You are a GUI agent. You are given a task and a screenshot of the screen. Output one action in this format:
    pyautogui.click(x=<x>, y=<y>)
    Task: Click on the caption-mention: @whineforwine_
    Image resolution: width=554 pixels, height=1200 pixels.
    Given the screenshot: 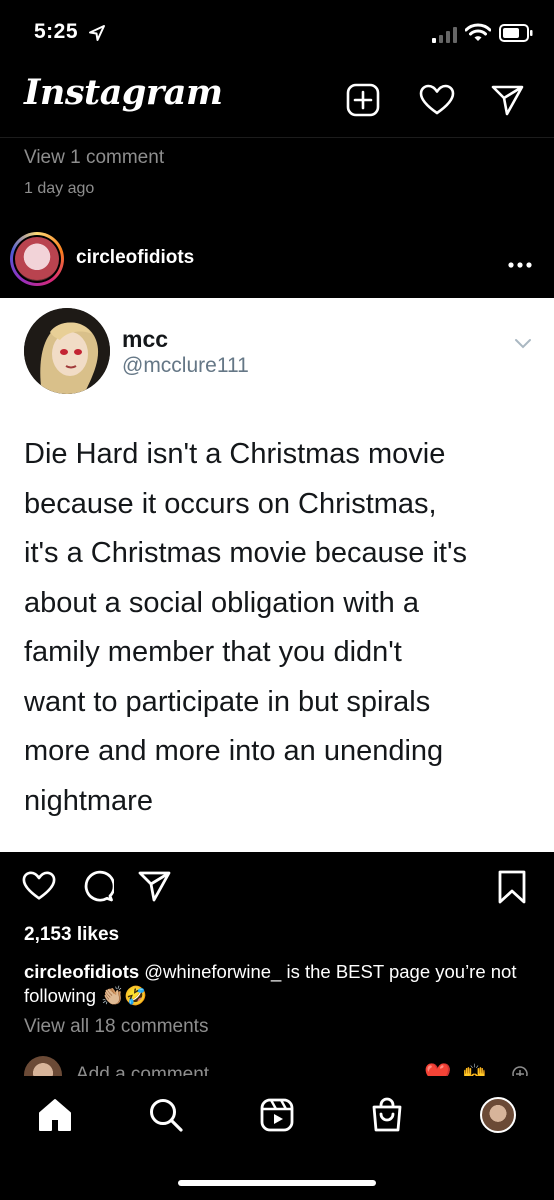 What is the action you would take?
    pyautogui.click(x=212, y=971)
    